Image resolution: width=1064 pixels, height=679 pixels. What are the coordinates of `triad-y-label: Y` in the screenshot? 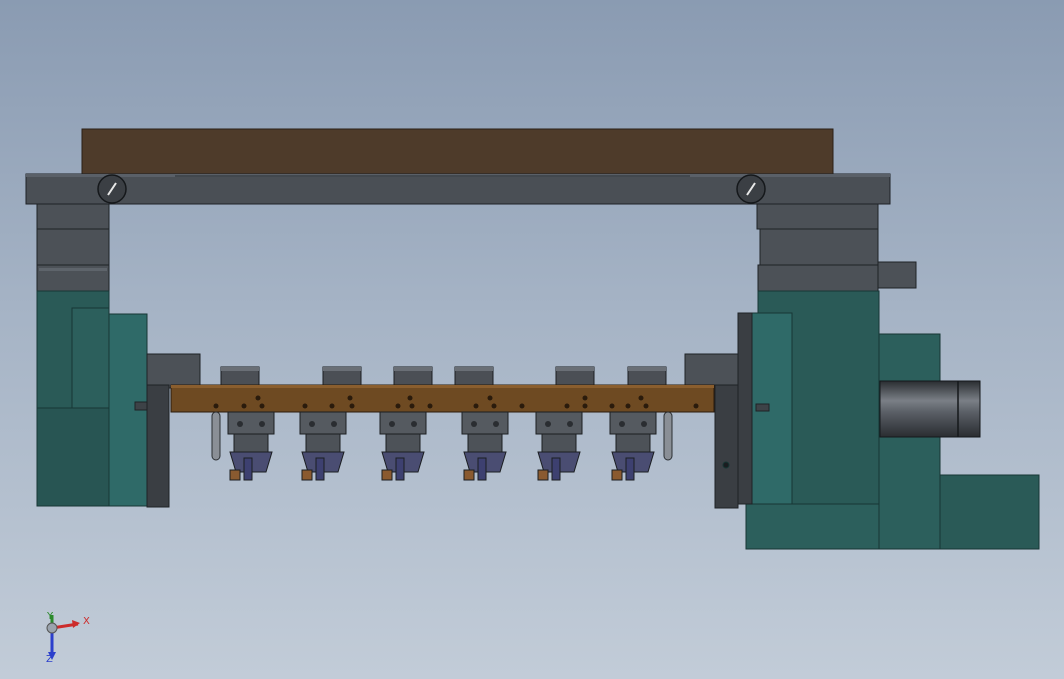 It's located at (50, 616).